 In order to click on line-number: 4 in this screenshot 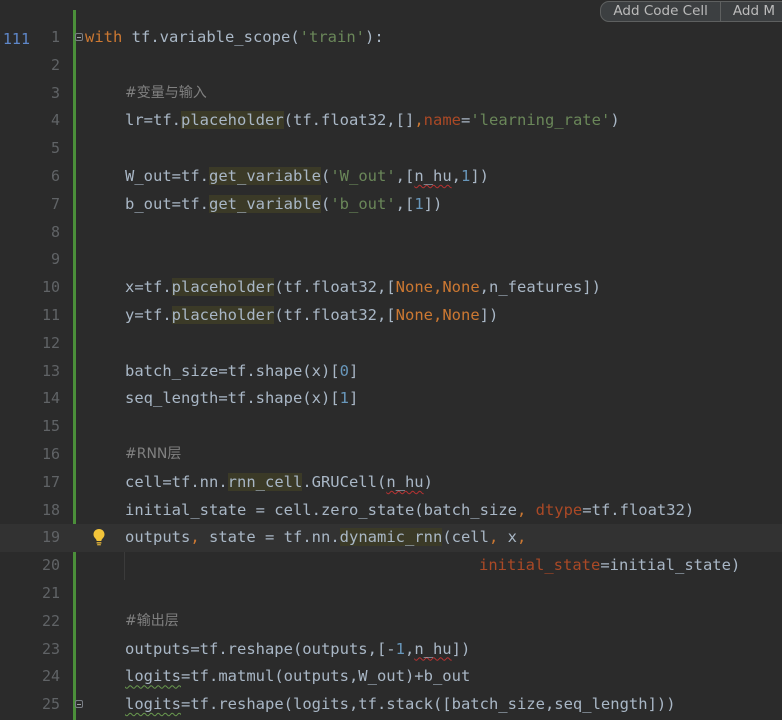, I will do `click(55, 120)`.